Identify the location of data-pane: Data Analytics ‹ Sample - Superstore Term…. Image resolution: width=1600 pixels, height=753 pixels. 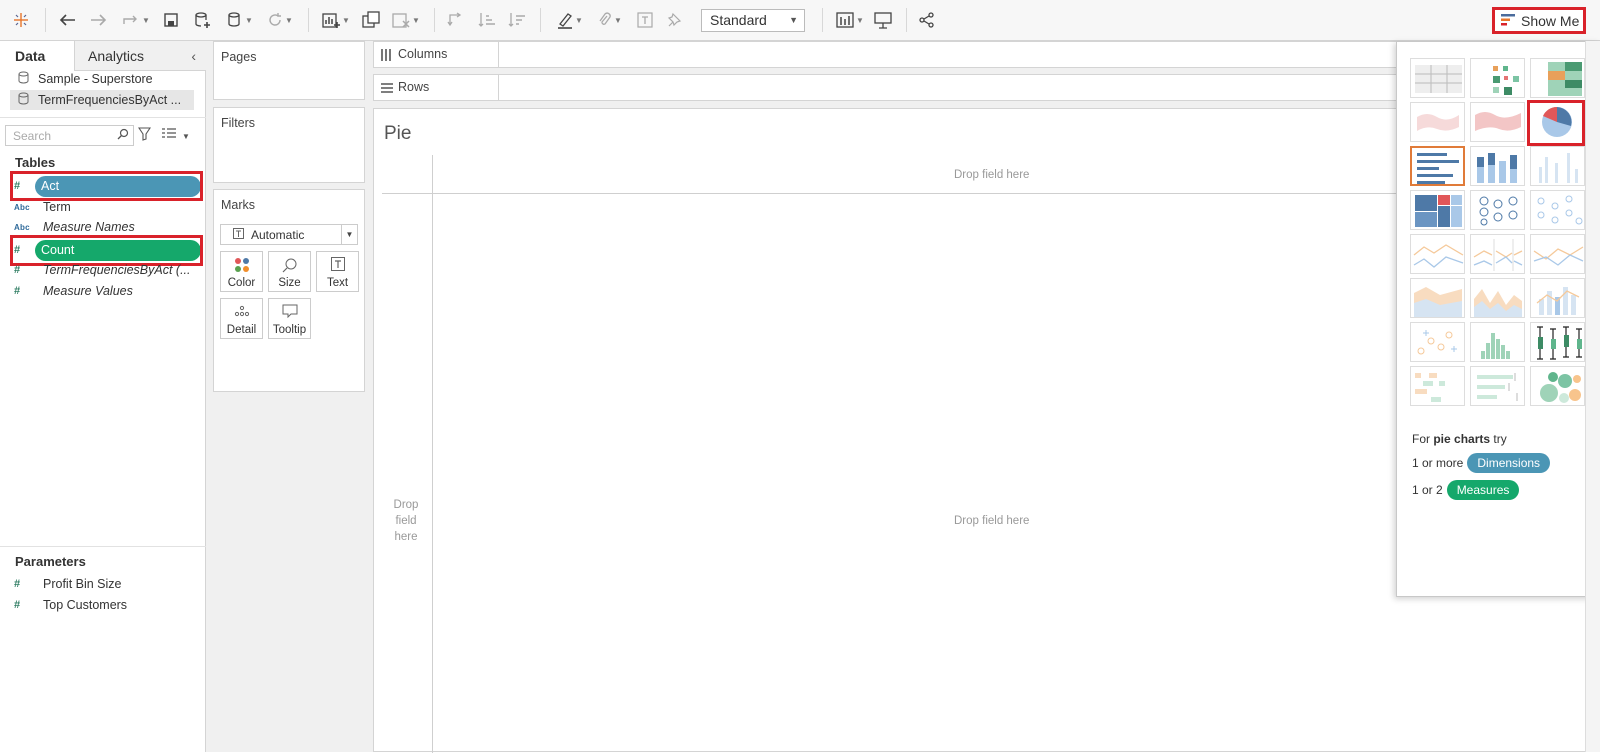
(103, 396).